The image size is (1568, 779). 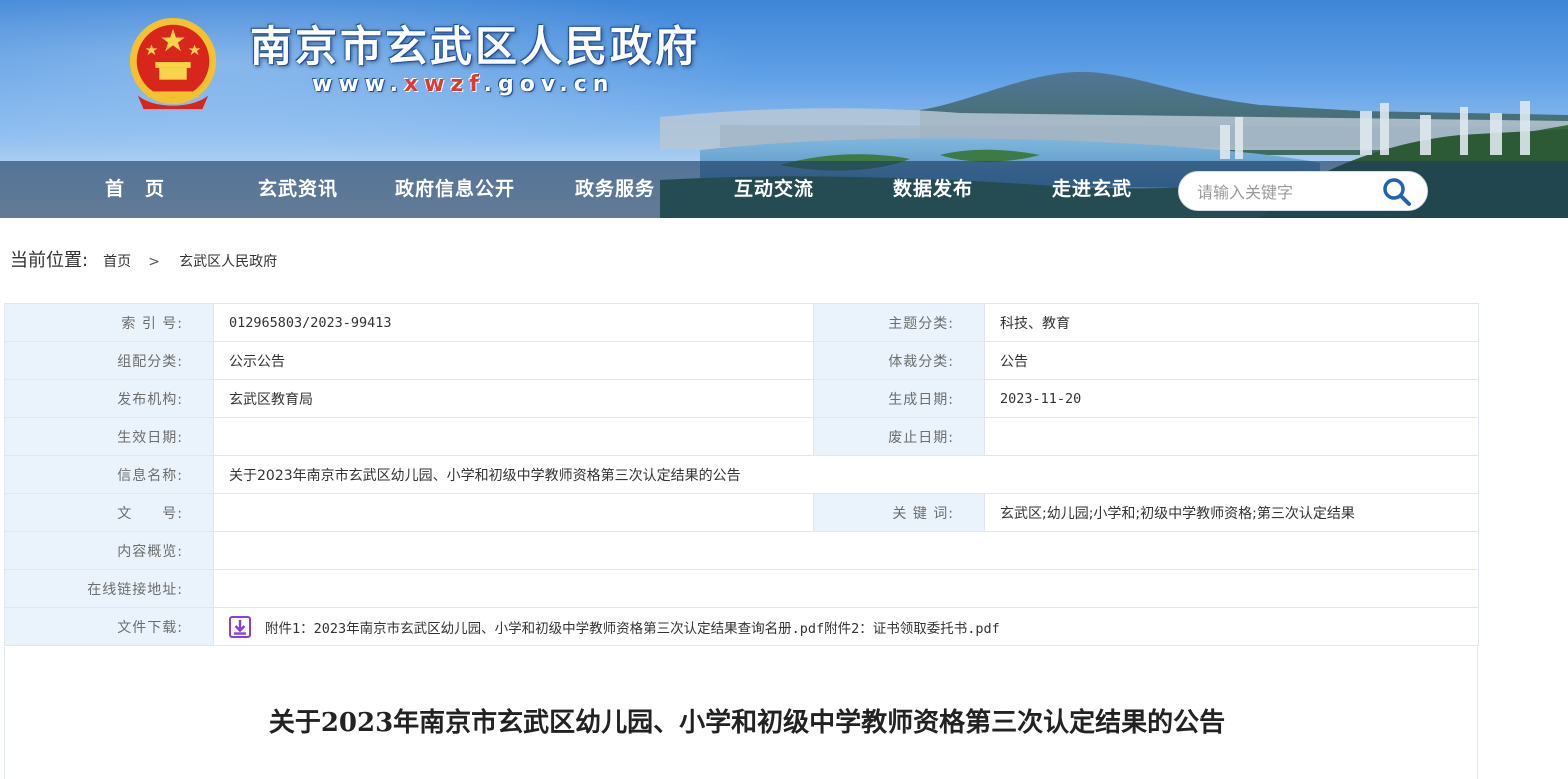 What do you see at coordinates (1287, 192) in the screenshot?
I see `search-input` at bounding box center [1287, 192].